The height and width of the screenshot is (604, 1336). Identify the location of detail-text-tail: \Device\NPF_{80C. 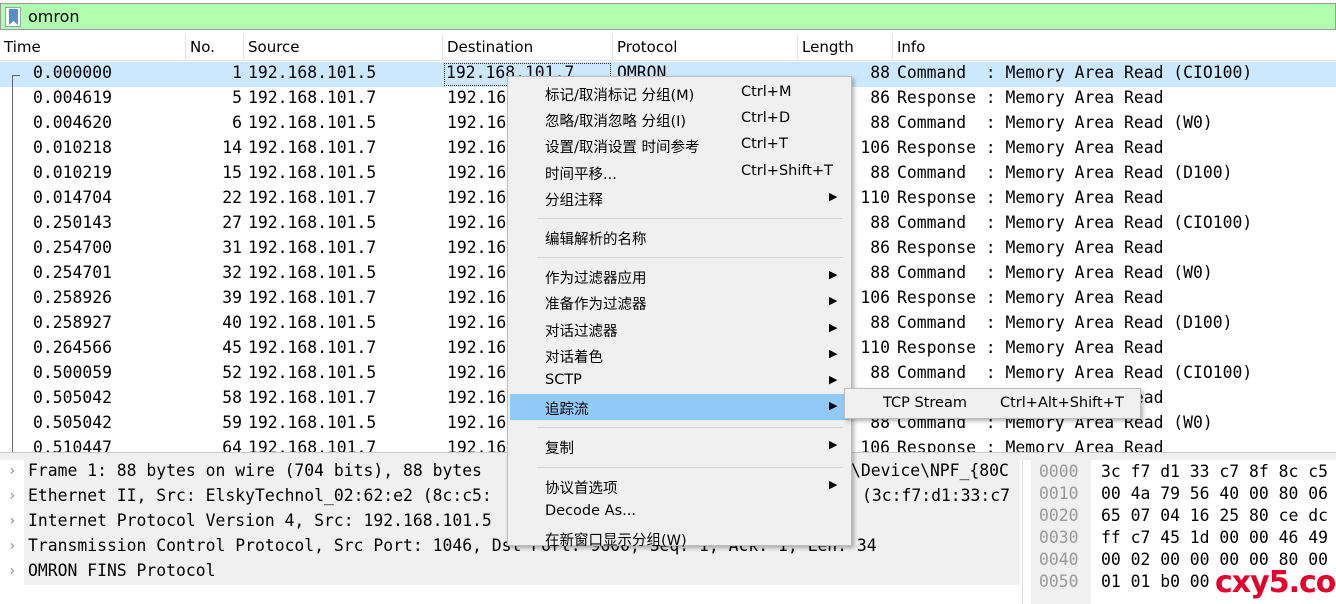
(930, 470).